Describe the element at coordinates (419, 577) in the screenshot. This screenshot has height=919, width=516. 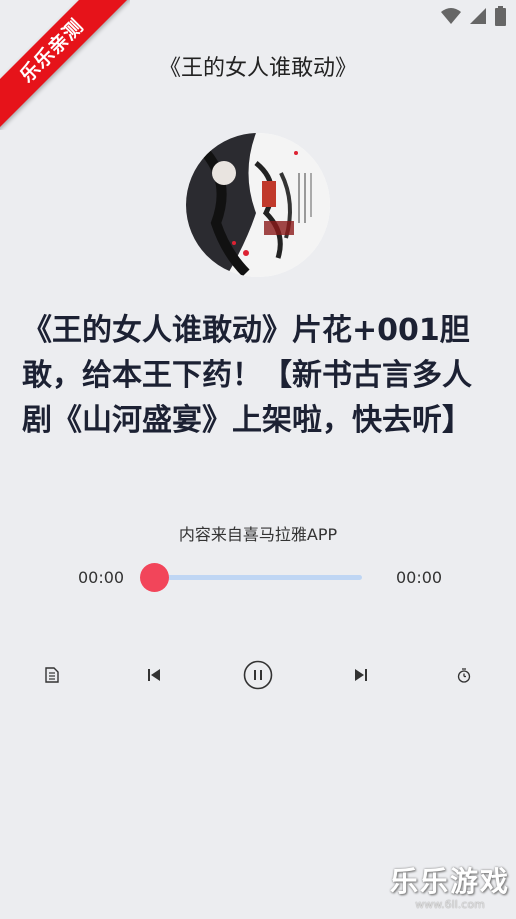
I see `total-time: 00:00` at that location.